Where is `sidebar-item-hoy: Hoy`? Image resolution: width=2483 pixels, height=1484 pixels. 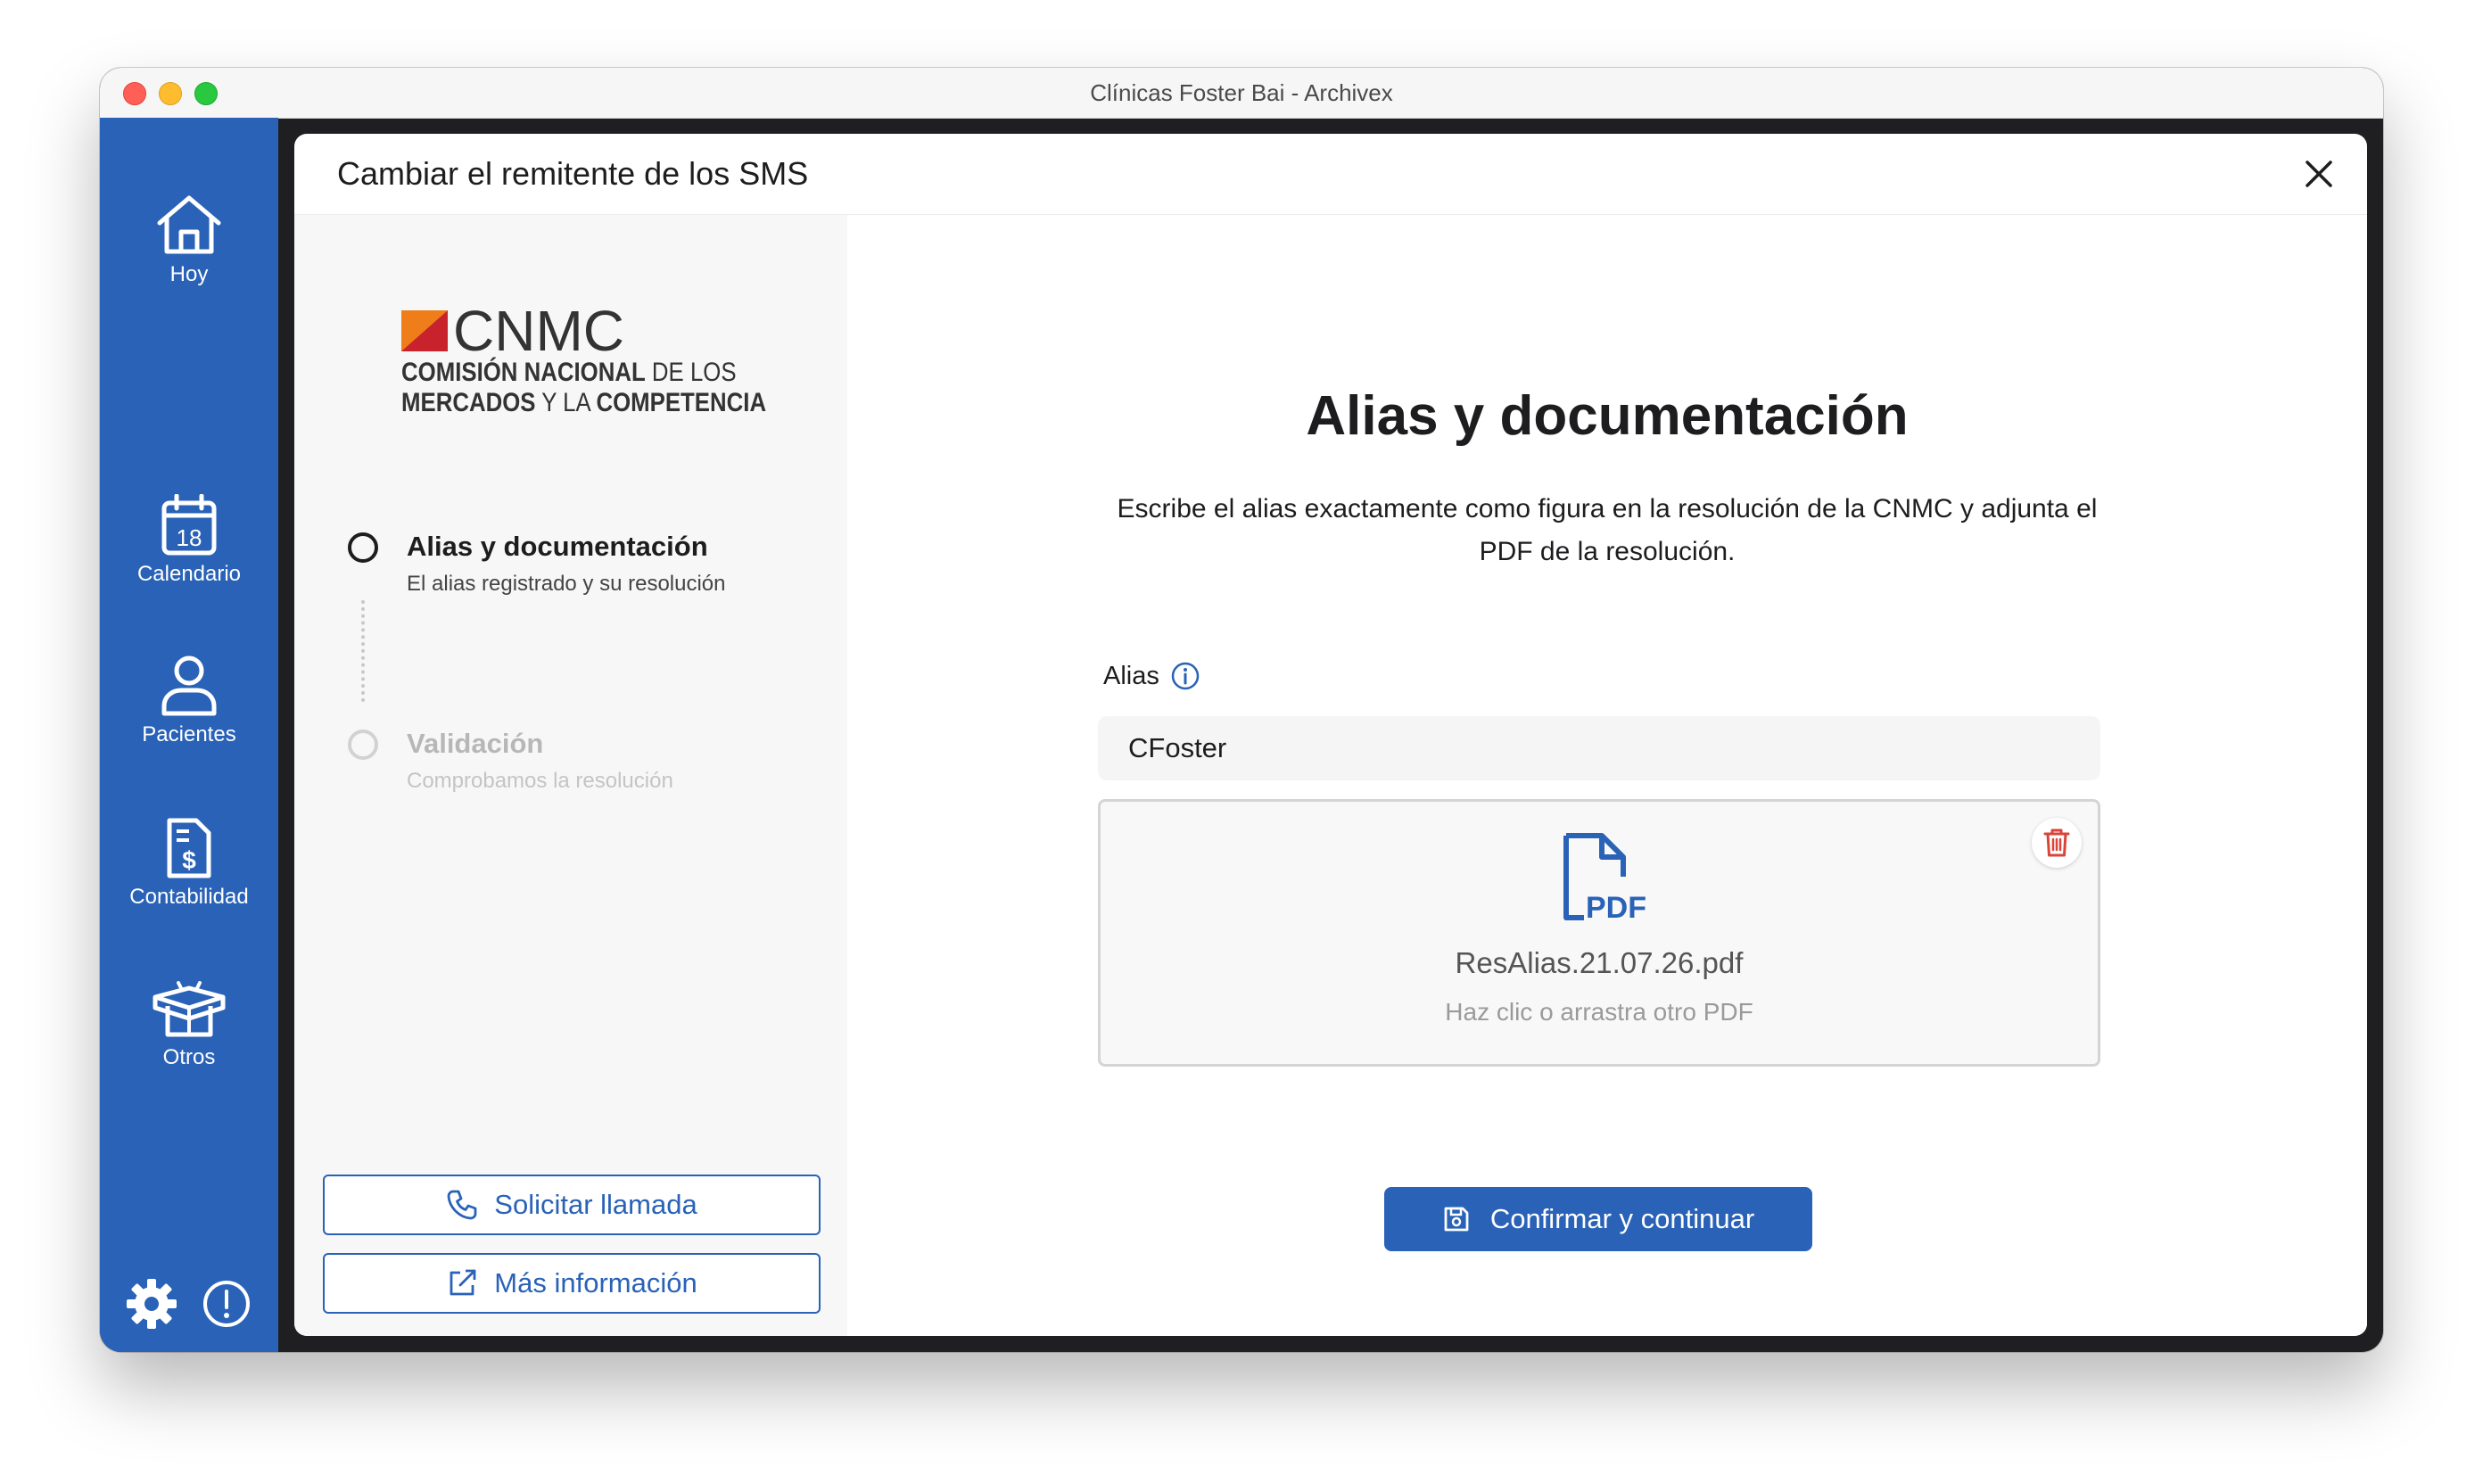 sidebar-item-hoy: Hoy is located at coordinates (189, 240).